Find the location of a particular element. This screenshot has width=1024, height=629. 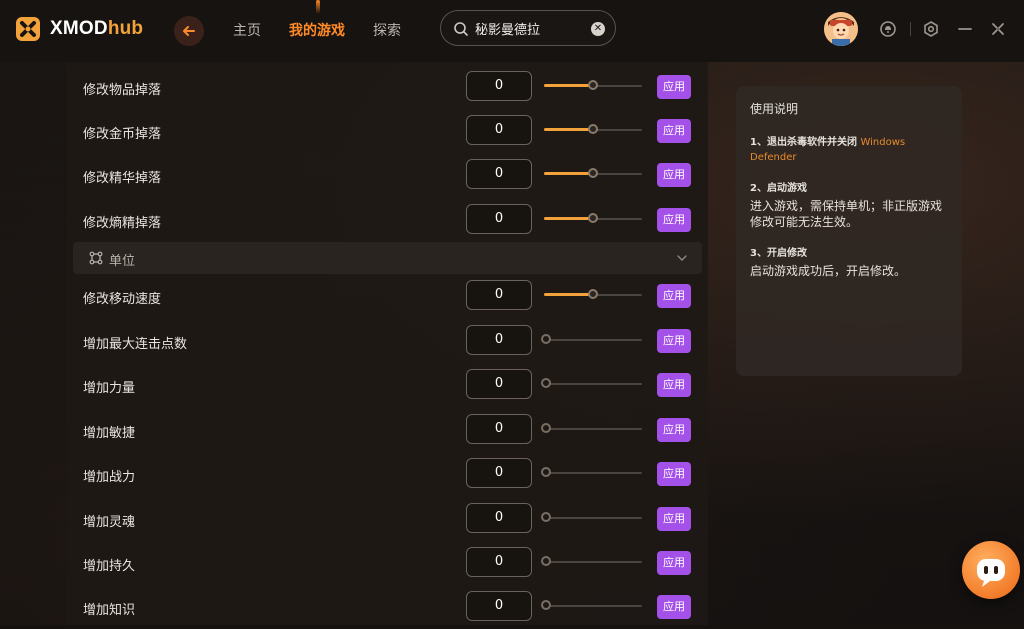

assistant-button is located at coordinates (991, 570).